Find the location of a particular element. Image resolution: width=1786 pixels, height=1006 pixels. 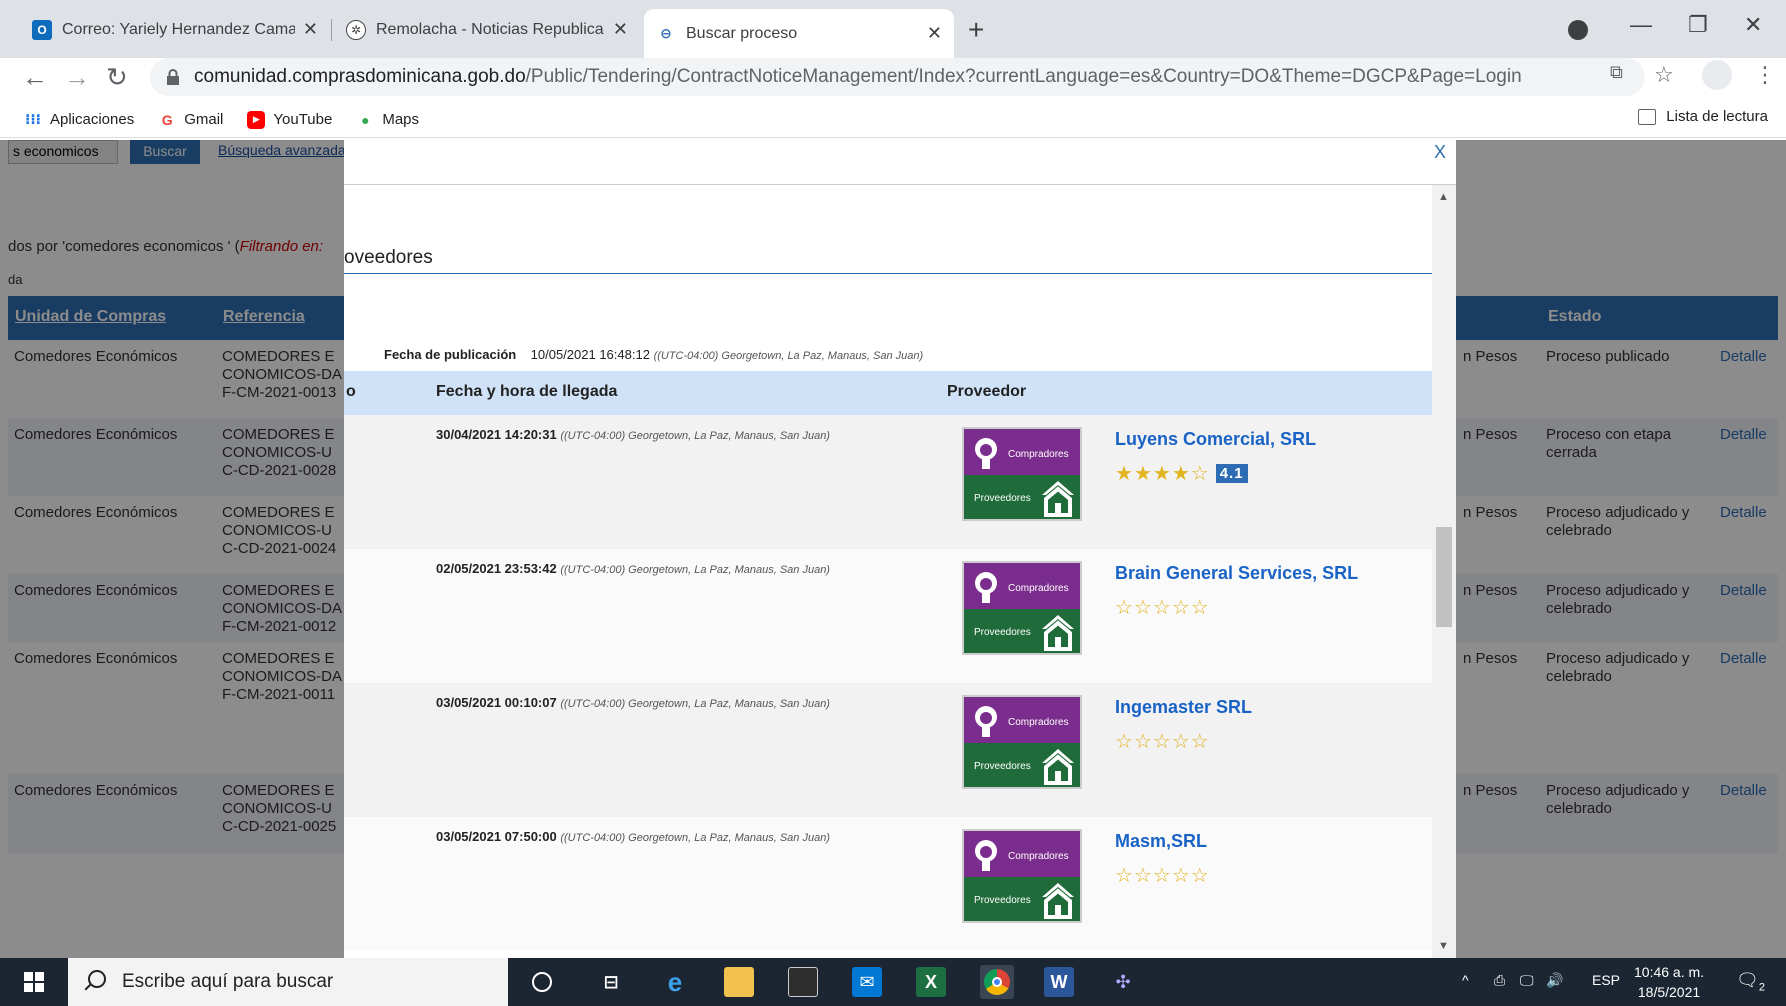

minimize-icon: — is located at coordinates (1641, 25).